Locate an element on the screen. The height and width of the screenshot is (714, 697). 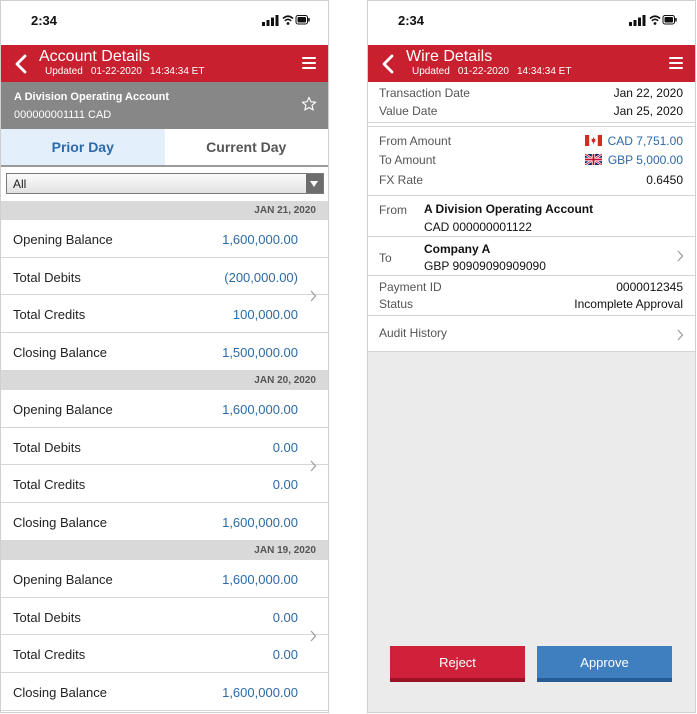
beneficiary-account: GBP 90909090909090 is located at coordinates (485, 266).